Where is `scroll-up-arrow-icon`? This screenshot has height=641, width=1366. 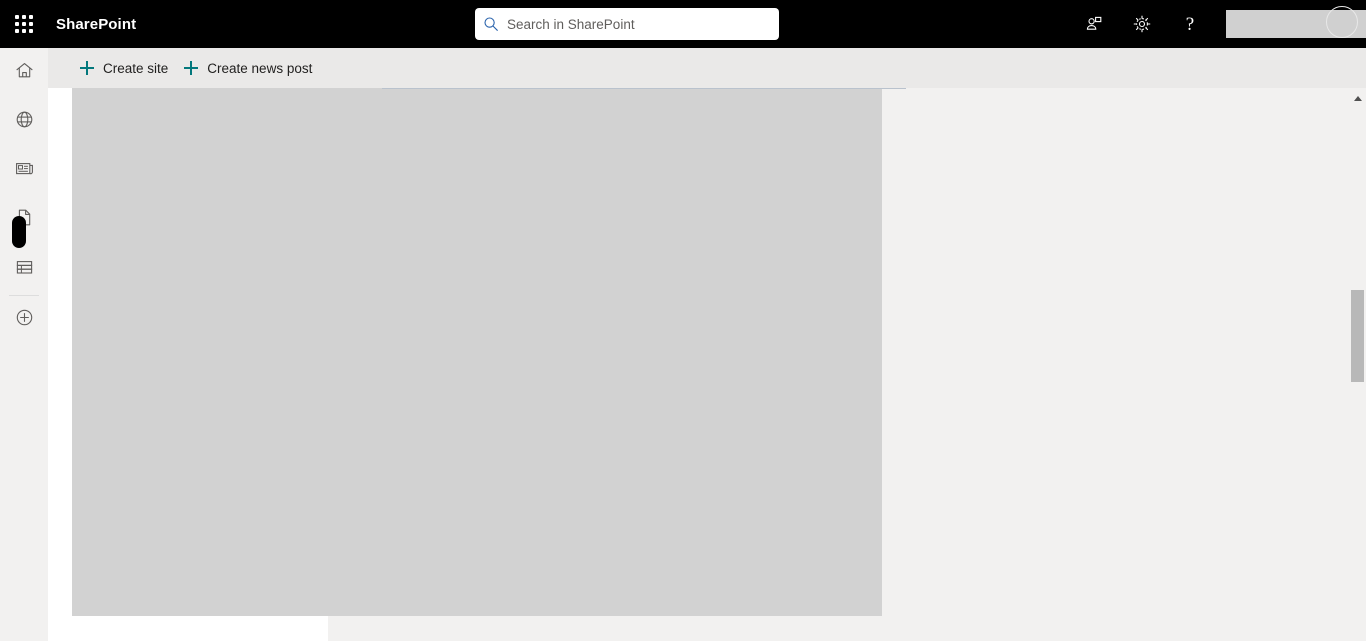 scroll-up-arrow-icon is located at coordinates (1357, 98).